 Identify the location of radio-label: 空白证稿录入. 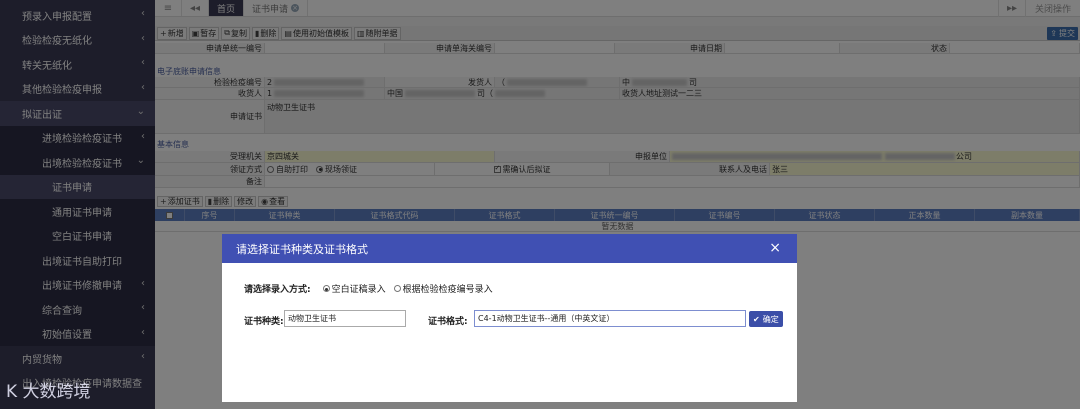
(358, 290).